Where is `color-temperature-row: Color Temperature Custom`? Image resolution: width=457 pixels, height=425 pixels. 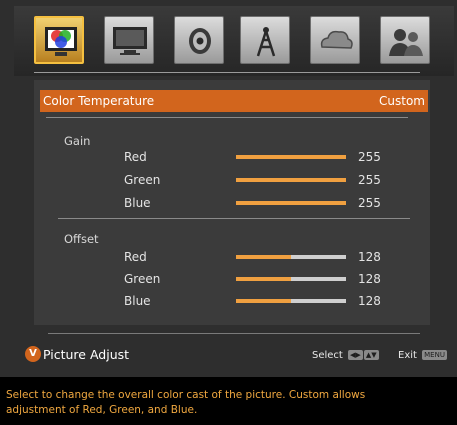
color-temperature-row: Color Temperature Custom is located at coordinates (234, 101).